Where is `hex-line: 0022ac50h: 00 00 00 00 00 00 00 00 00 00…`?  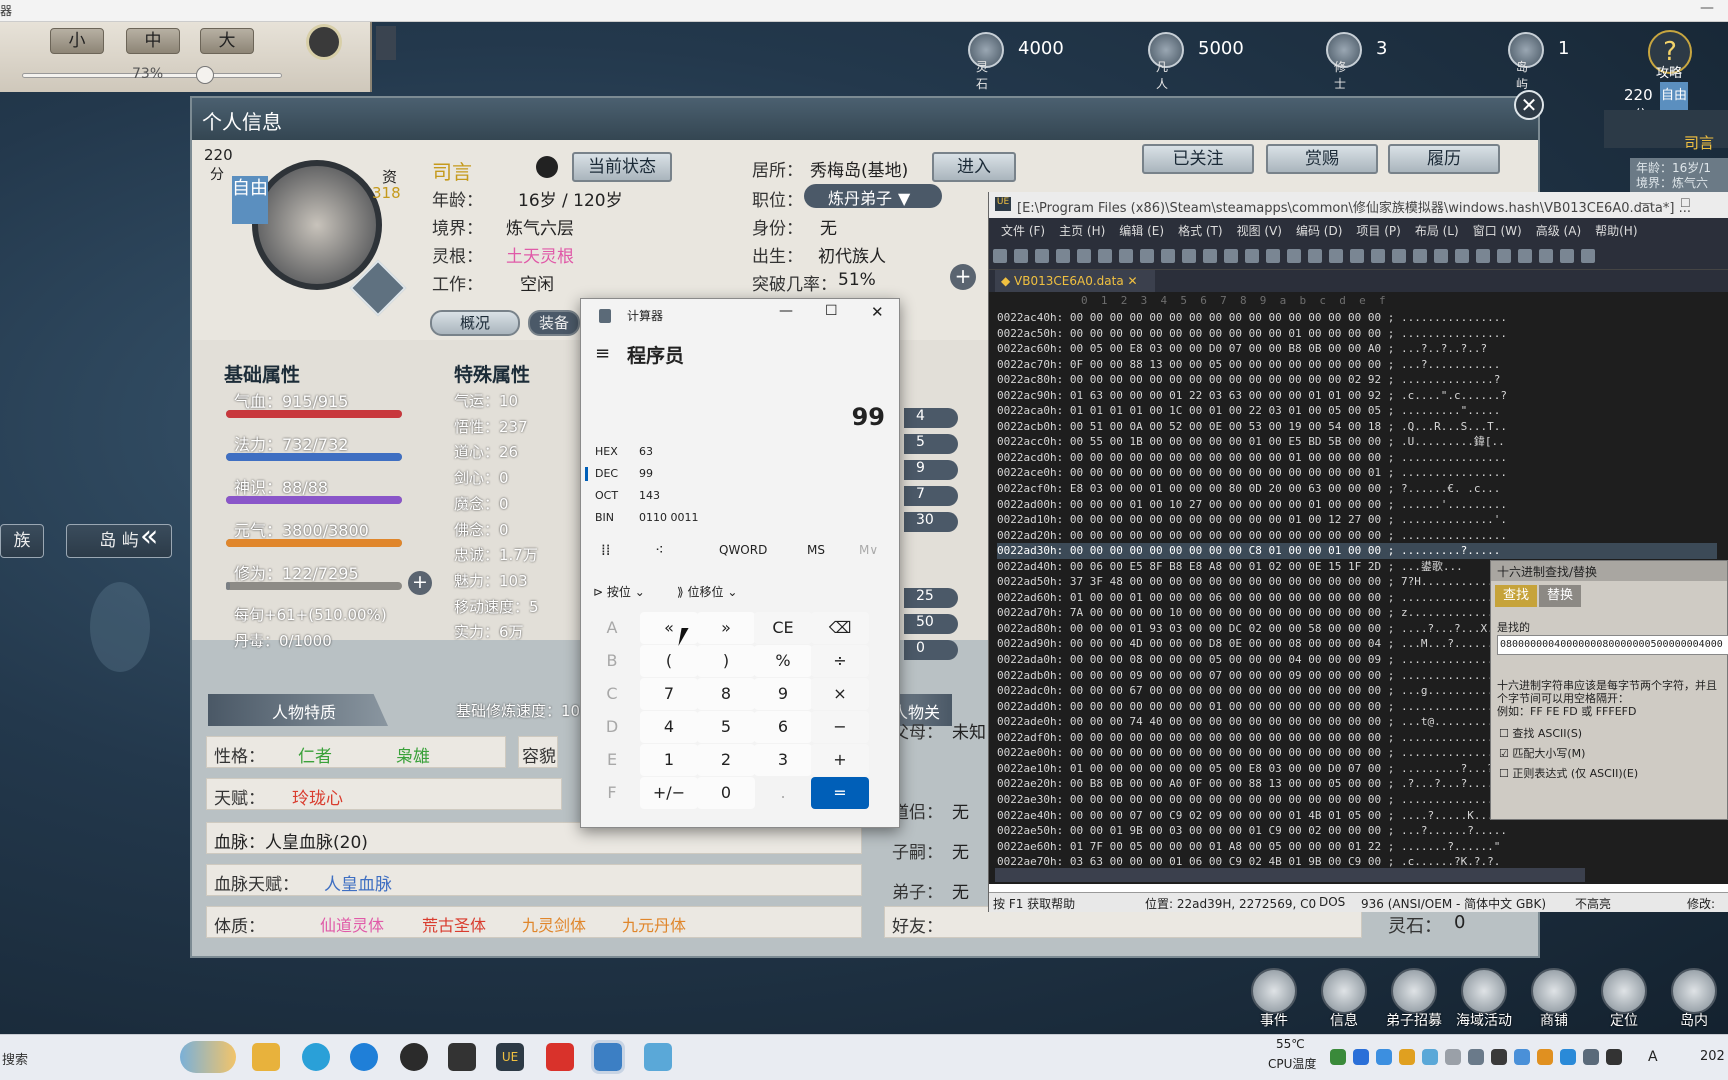 hex-line: 0022ac50h: 00 00 00 00 00 00 00 00 00 00… is located at coordinates (1357, 334).